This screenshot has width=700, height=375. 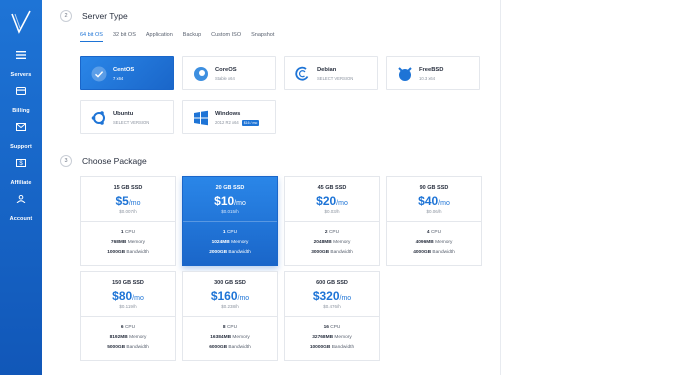 What do you see at coordinates (118, 337) in the screenshot?
I see `spec-value: 8192MB` at bounding box center [118, 337].